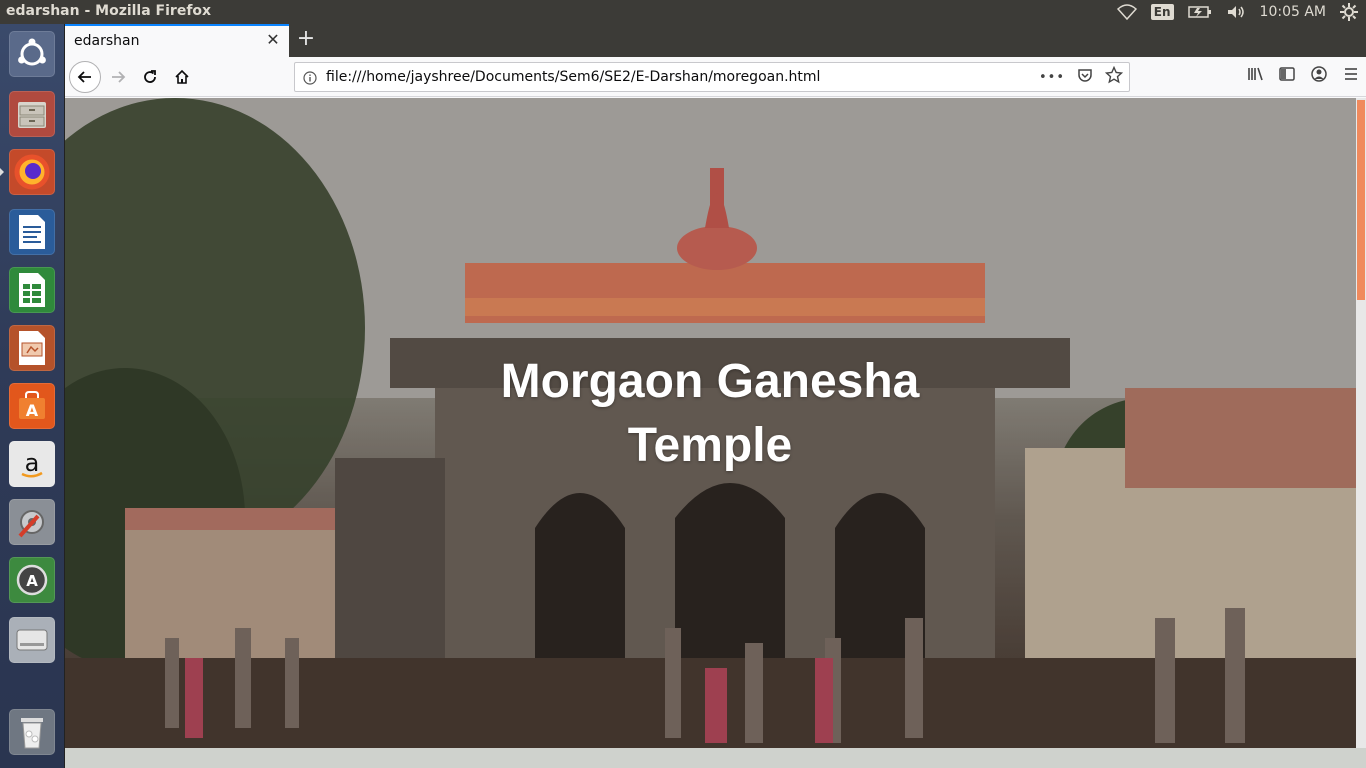  Describe the element at coordinates (1319, 76) in the screenshot. I see `account-icon` at that location.